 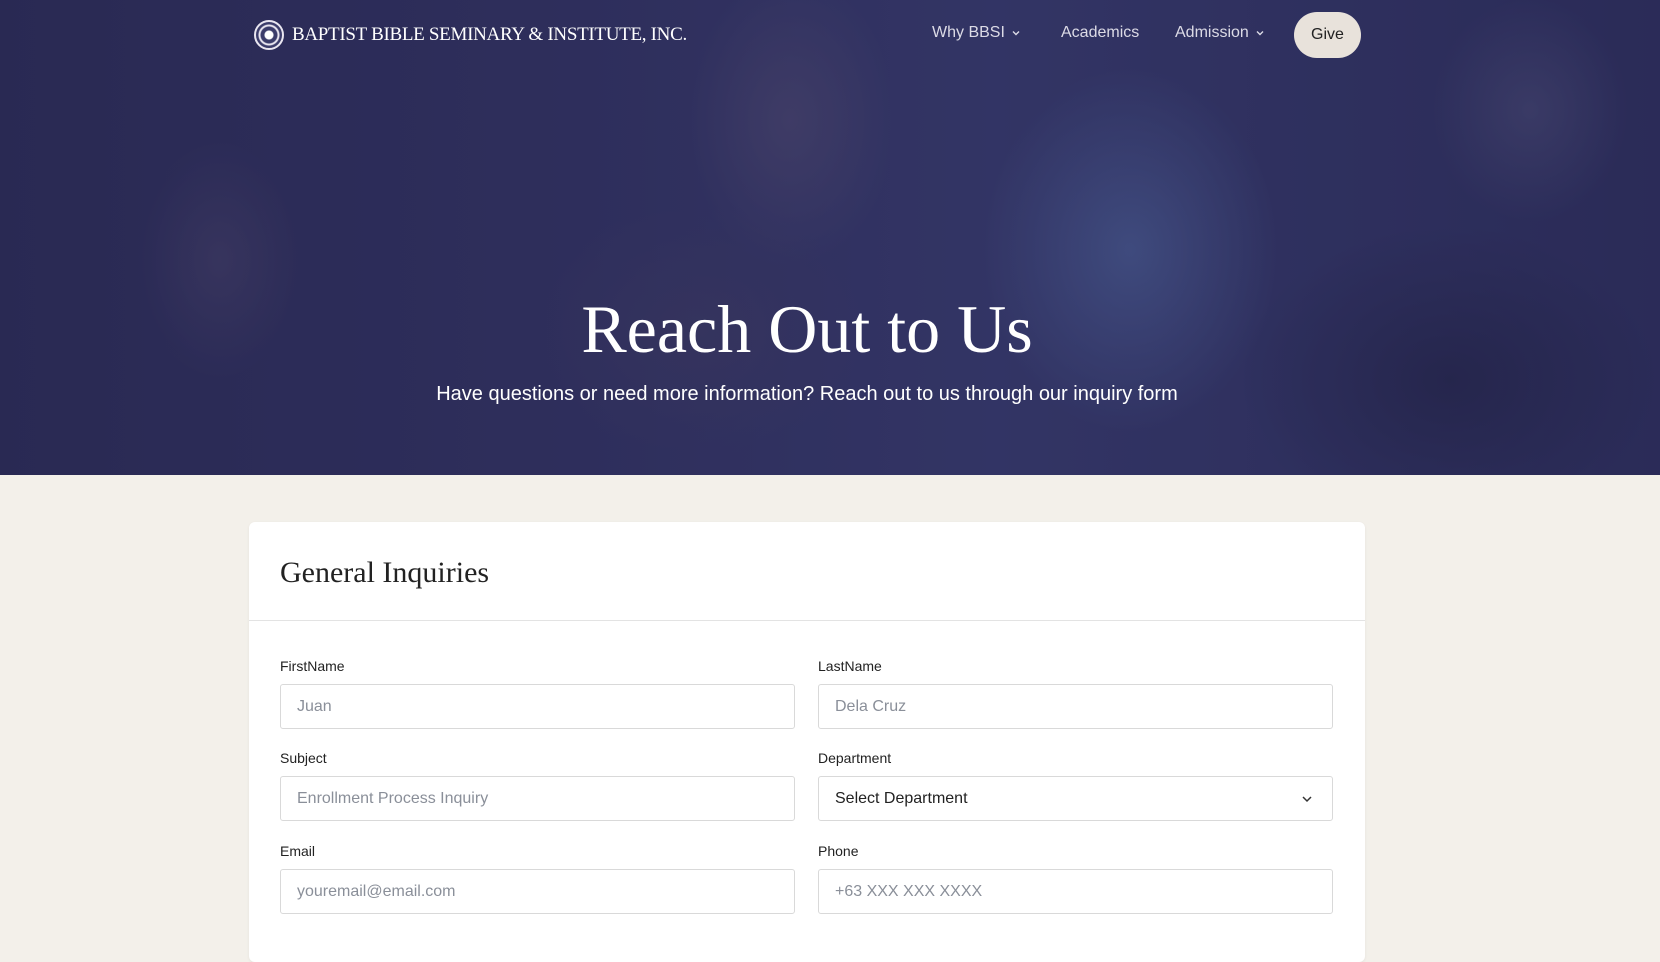 I want to click on department-select: Select Department, so click(x=1075, y=798).